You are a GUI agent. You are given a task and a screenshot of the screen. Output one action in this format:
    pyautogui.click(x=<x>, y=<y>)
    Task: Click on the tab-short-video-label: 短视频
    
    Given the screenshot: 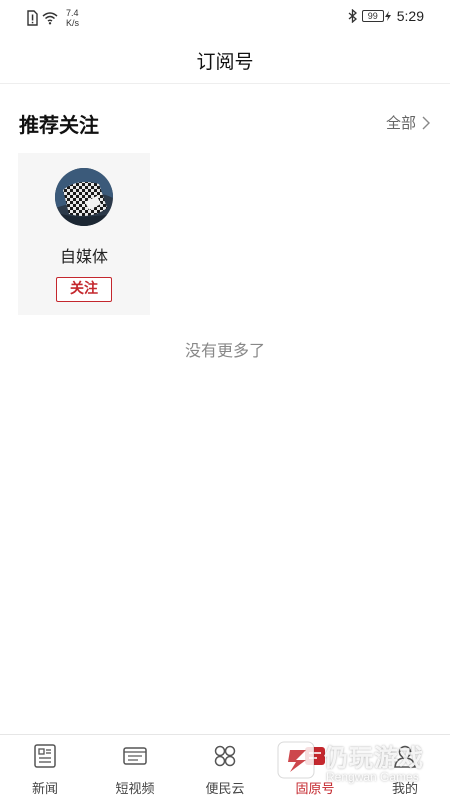 What is the action you would take?
    pyautogui.click(x=135, y=789)
    